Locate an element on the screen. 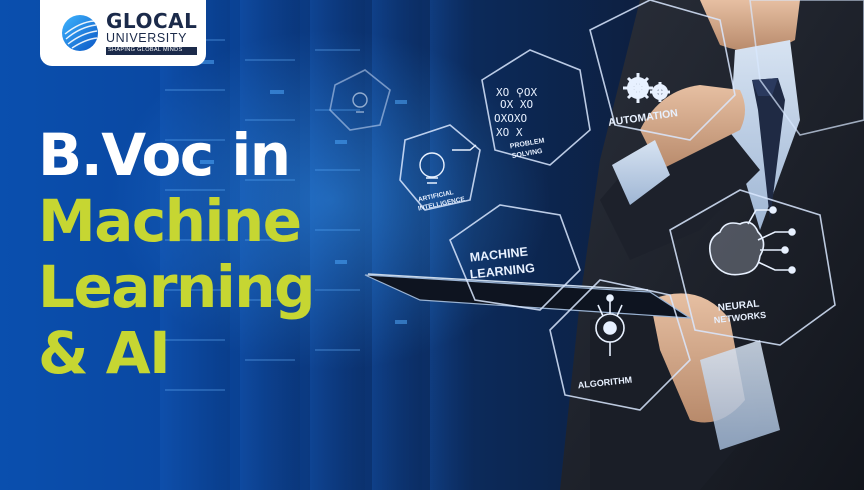 The image size is (864, 490). xo-row-3: OXOXO is located at coordinates (510, 118).